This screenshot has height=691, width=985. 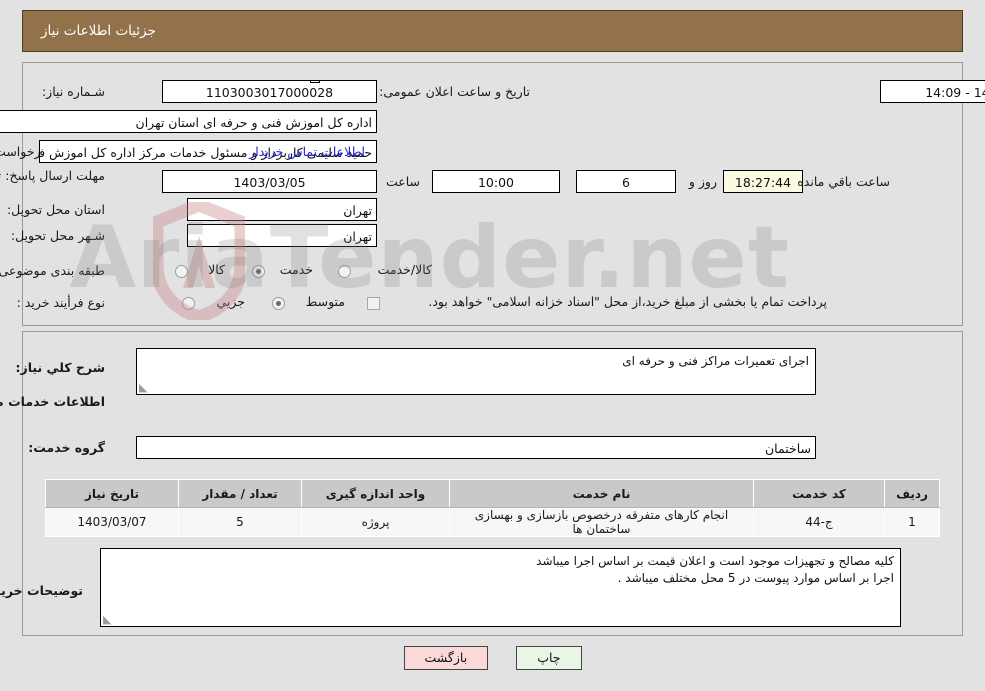 What do you see at coordinates (373, 303) in the screenshot?
I see `treasury-documents-checkbox` at bounding box center [373, 303].